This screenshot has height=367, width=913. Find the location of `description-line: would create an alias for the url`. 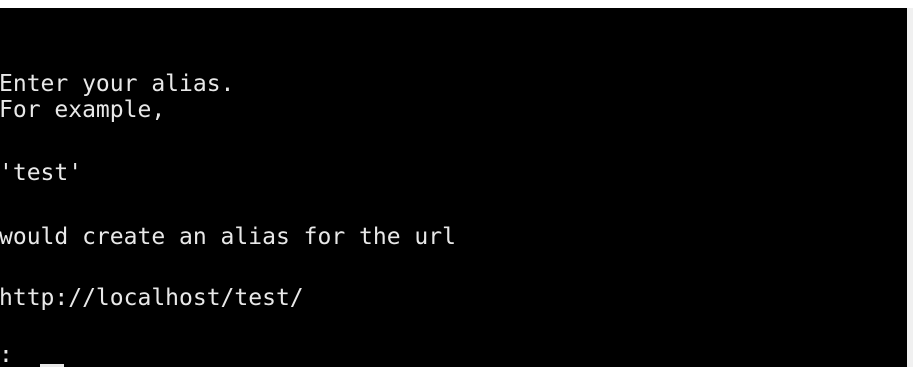

description-line: would create an alias for the url is located at coordinates (228, 237).